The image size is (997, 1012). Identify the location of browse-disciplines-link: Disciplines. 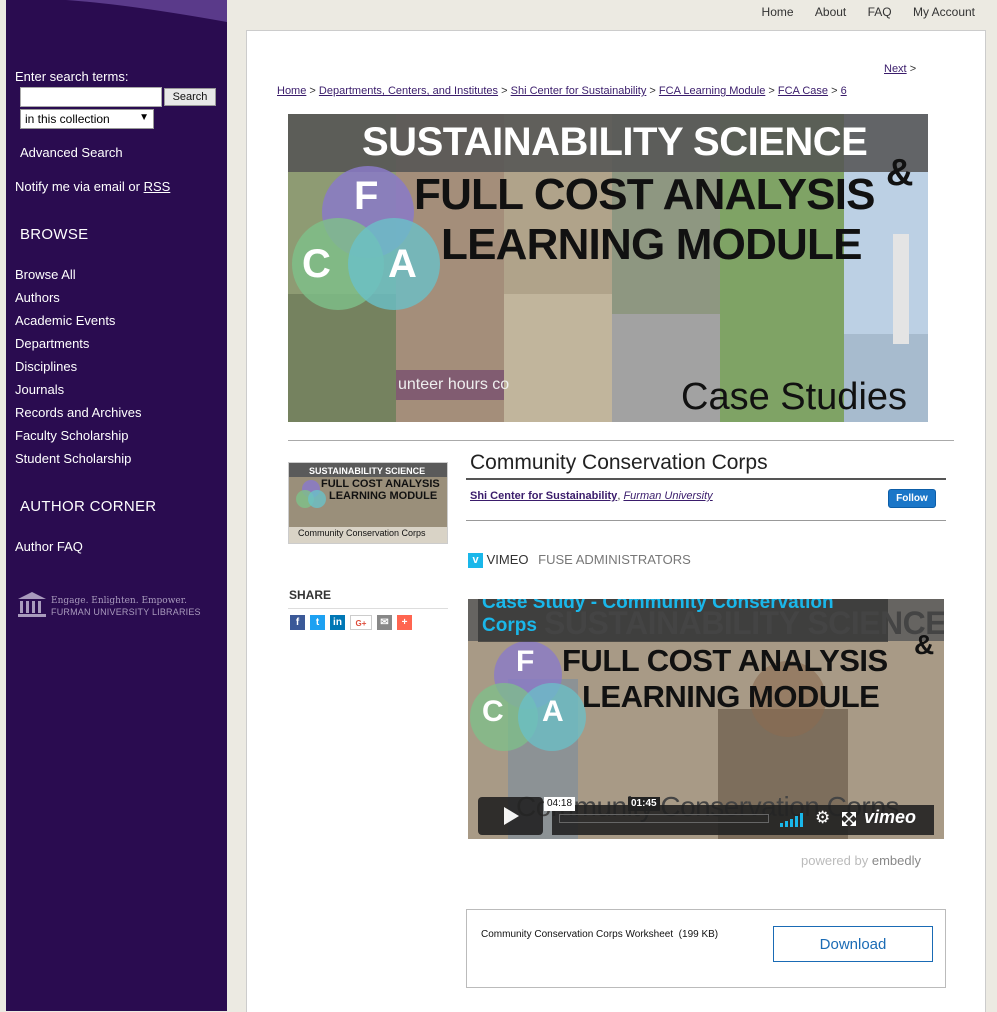
(46, 366).